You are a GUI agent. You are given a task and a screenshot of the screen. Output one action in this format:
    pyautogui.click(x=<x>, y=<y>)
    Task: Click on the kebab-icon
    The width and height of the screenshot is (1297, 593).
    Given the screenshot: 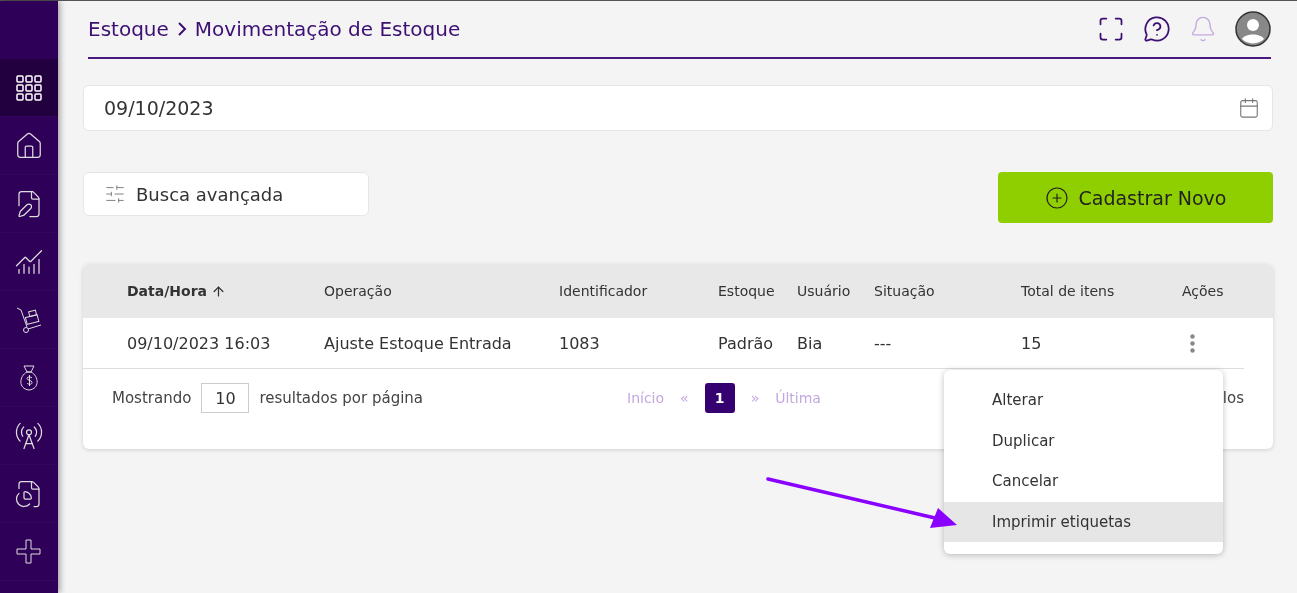 What is the action you would take?
    pyautogui.click(x=1192, y=343)
    